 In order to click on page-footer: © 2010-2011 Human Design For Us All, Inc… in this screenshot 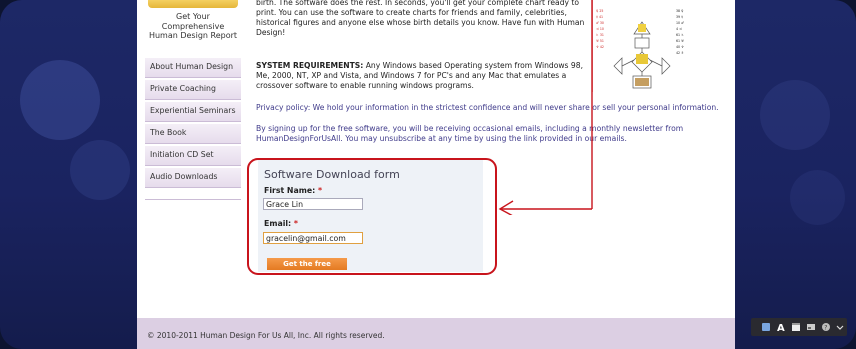, I will do `click(436, 333)`.